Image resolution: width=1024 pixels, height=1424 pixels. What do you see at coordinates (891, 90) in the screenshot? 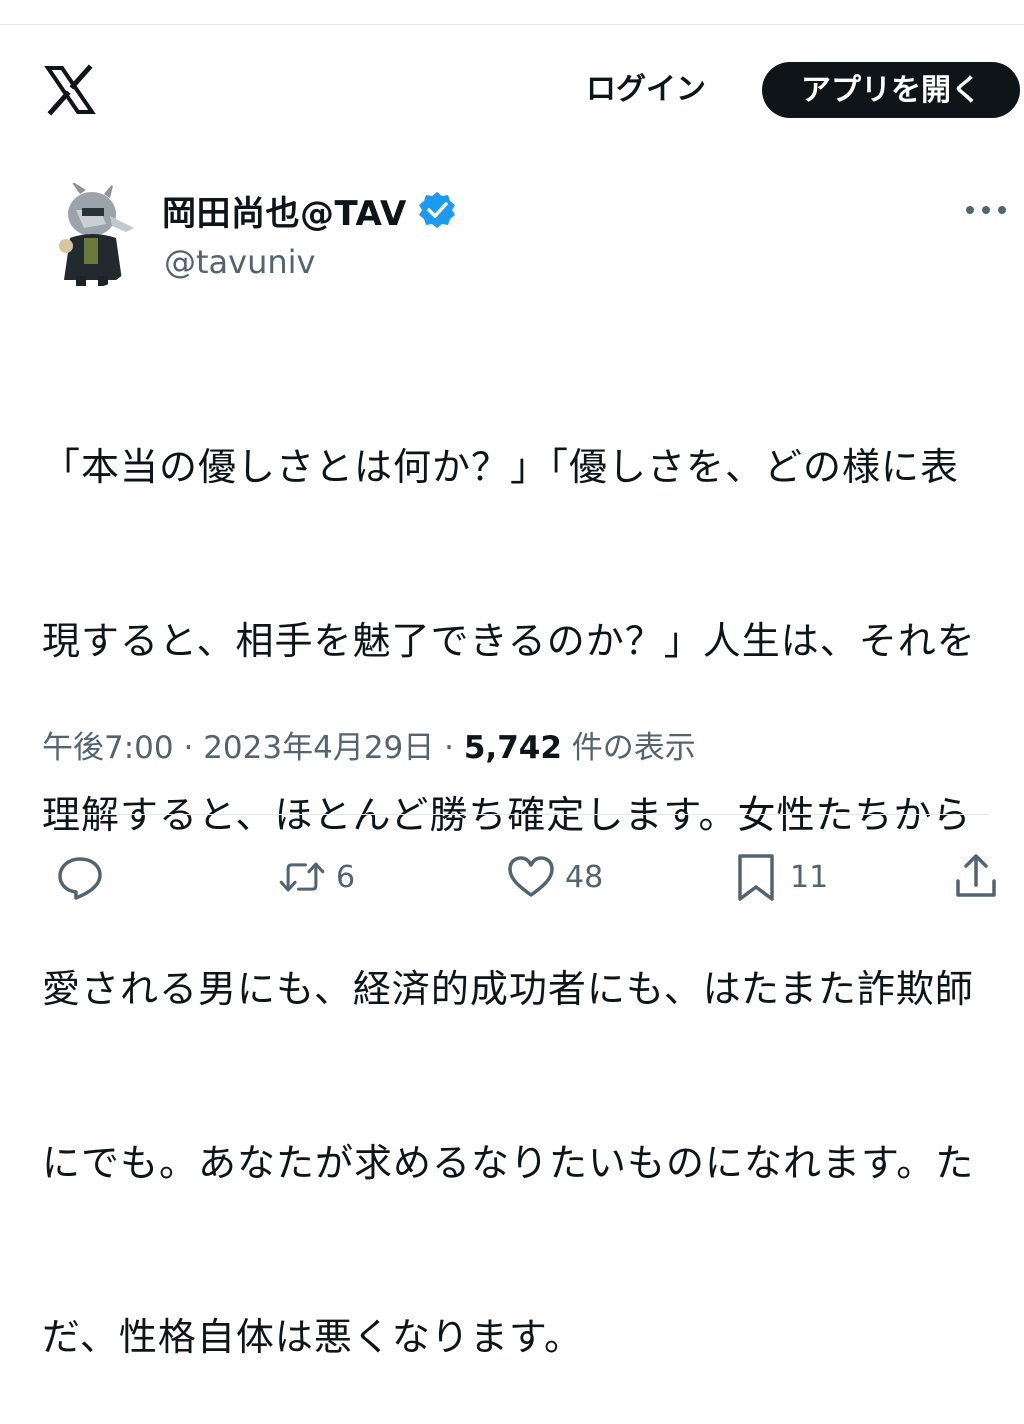
I see `open-app-button: アプリを開く` at bounding box center [891, 90].